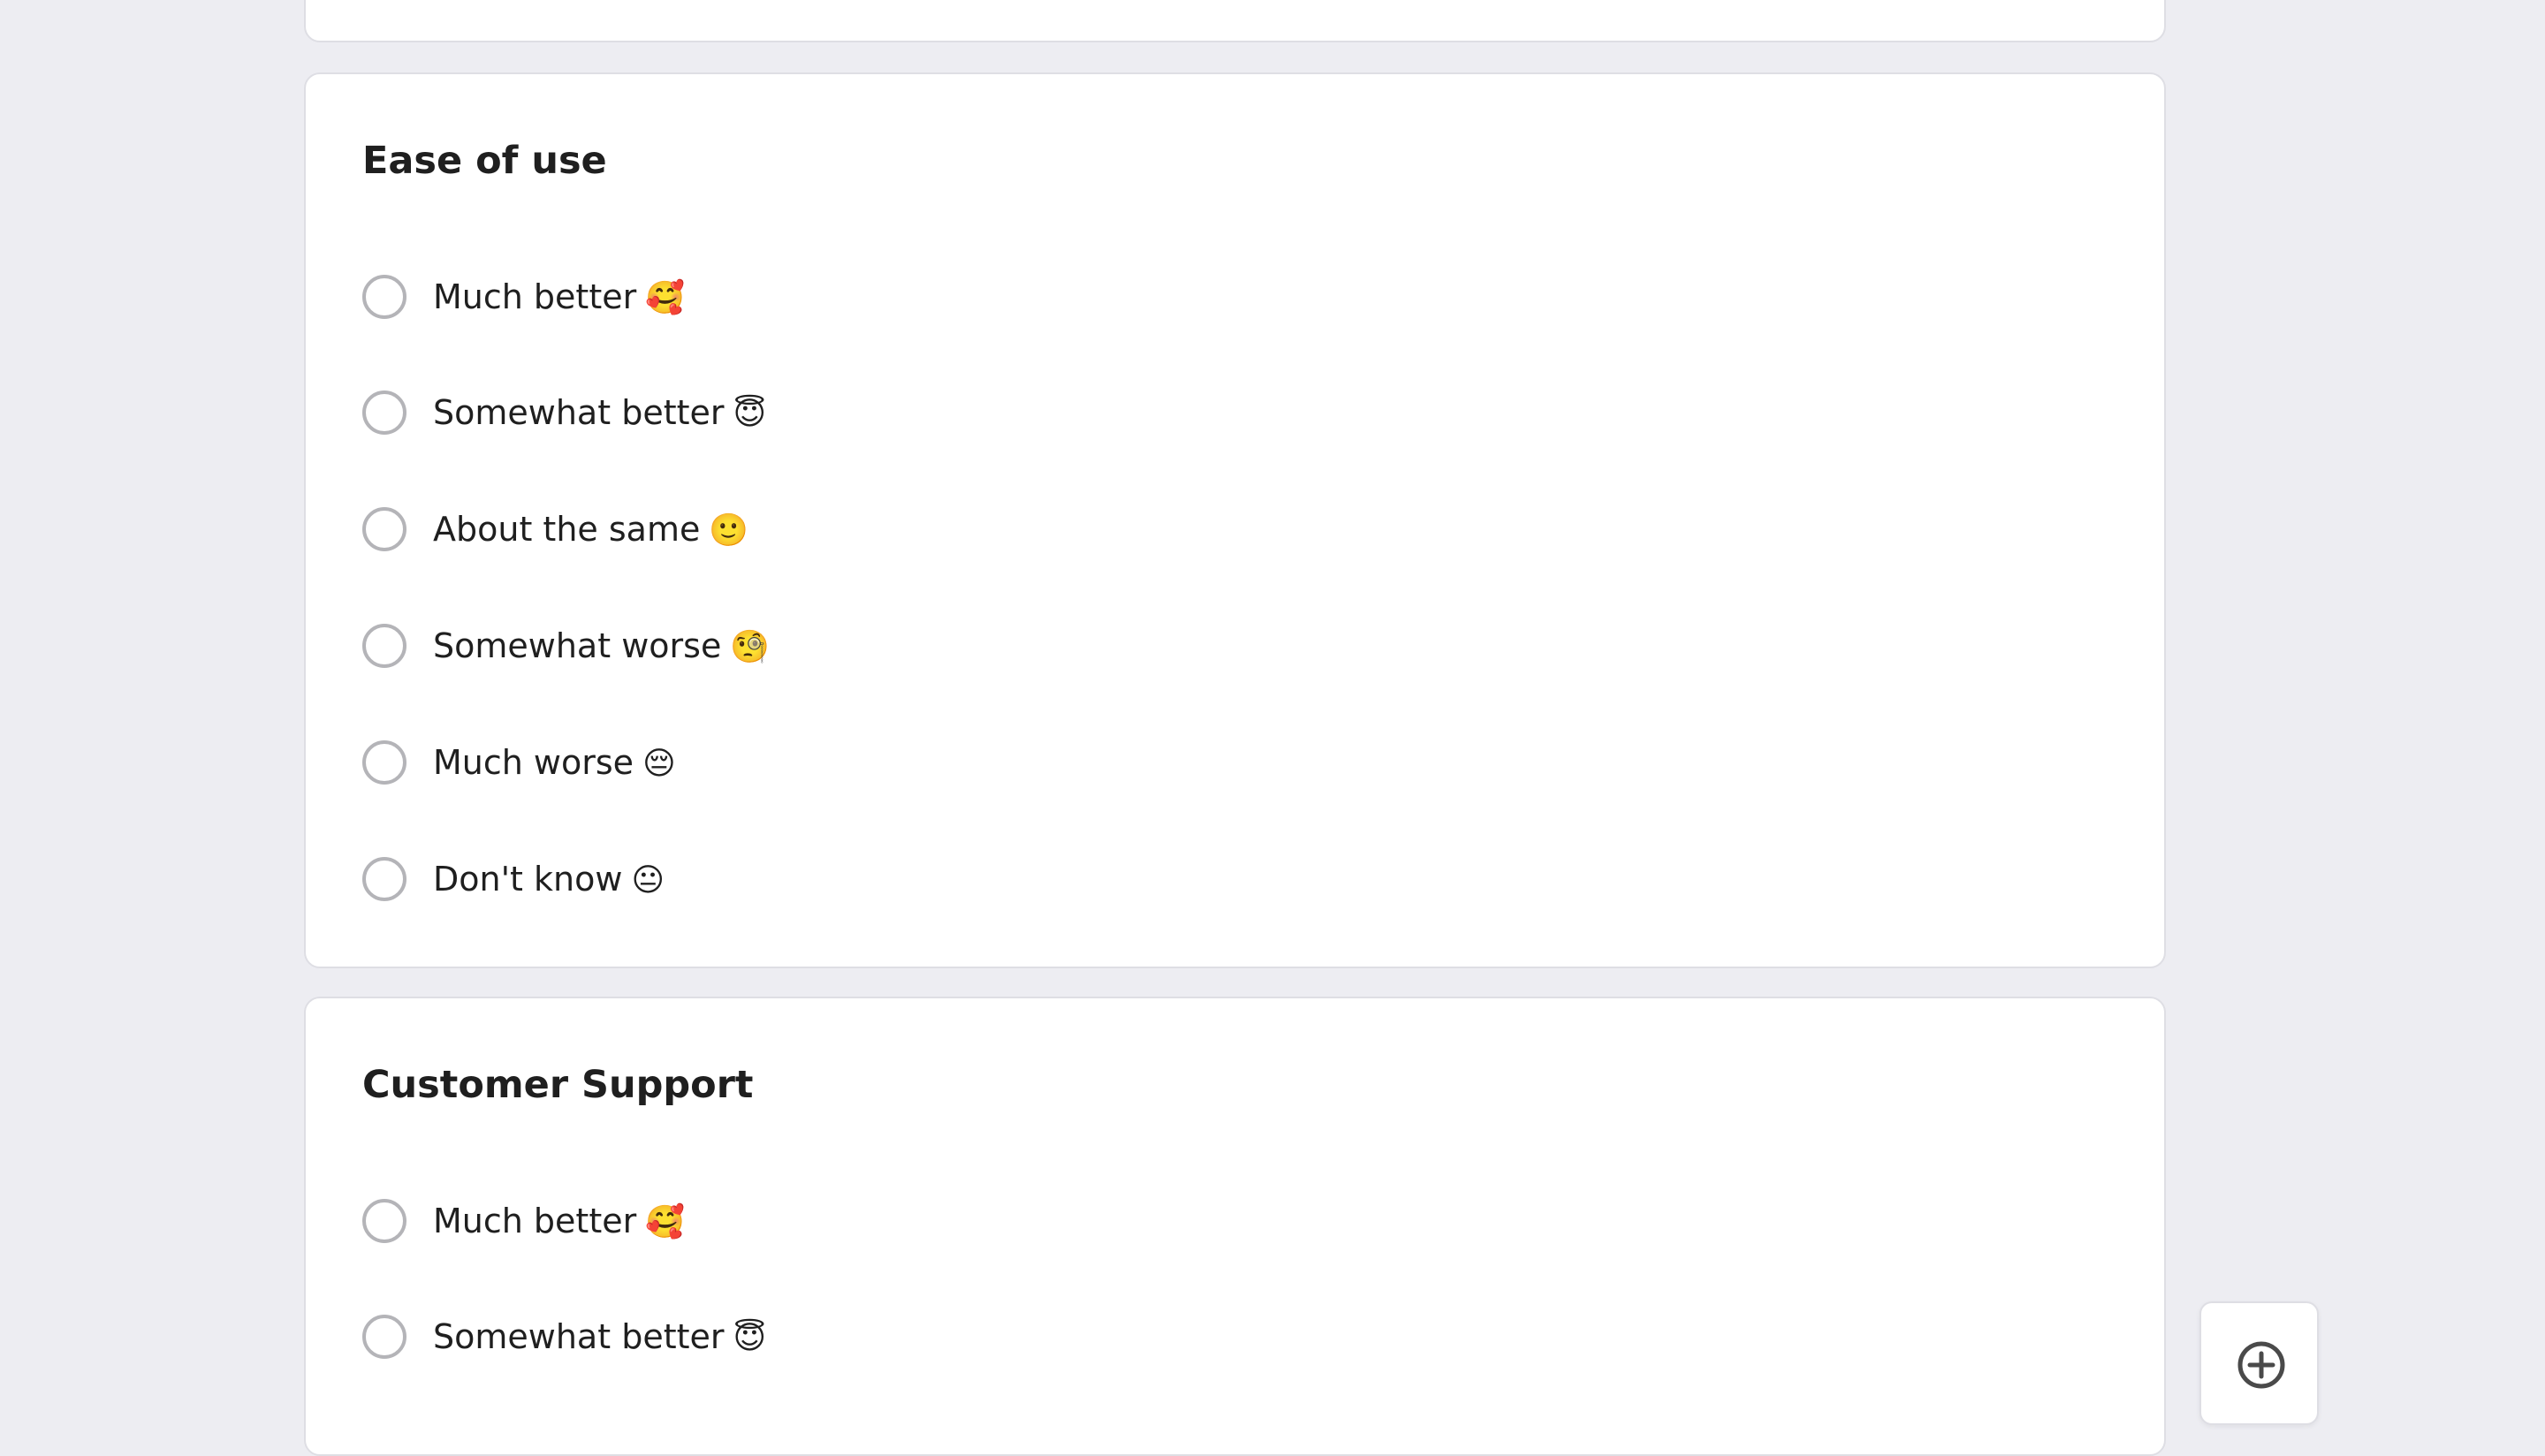 Image resolution: width=2545 pixels, height=1456 pixels. What do you see at coordinates (750, 646) in the screenshot?
I see `monocle-emoji-icon: 🧐` at bounding box center [750, 646].